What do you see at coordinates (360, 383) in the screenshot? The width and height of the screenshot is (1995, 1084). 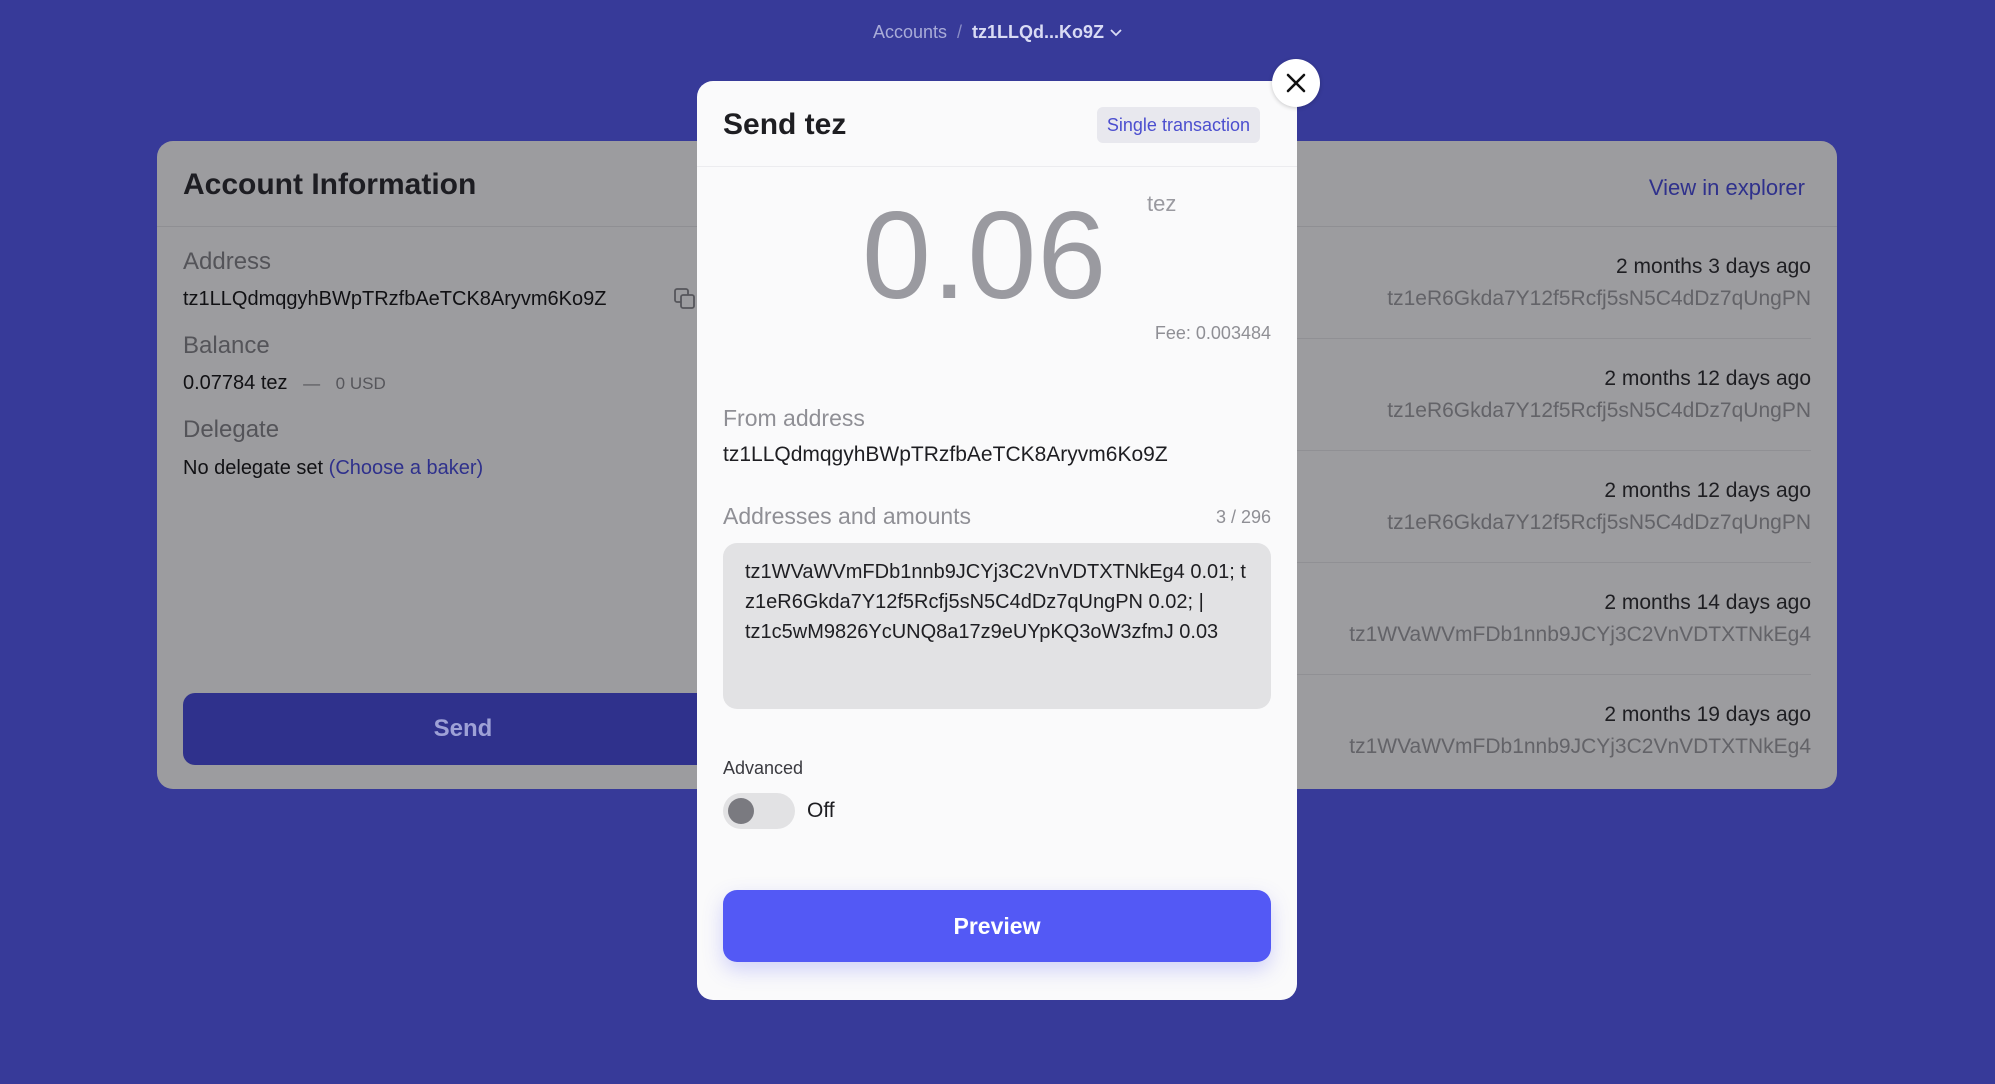 I see `balance-fiat: 0 USD` at bounding box center [360, 383].